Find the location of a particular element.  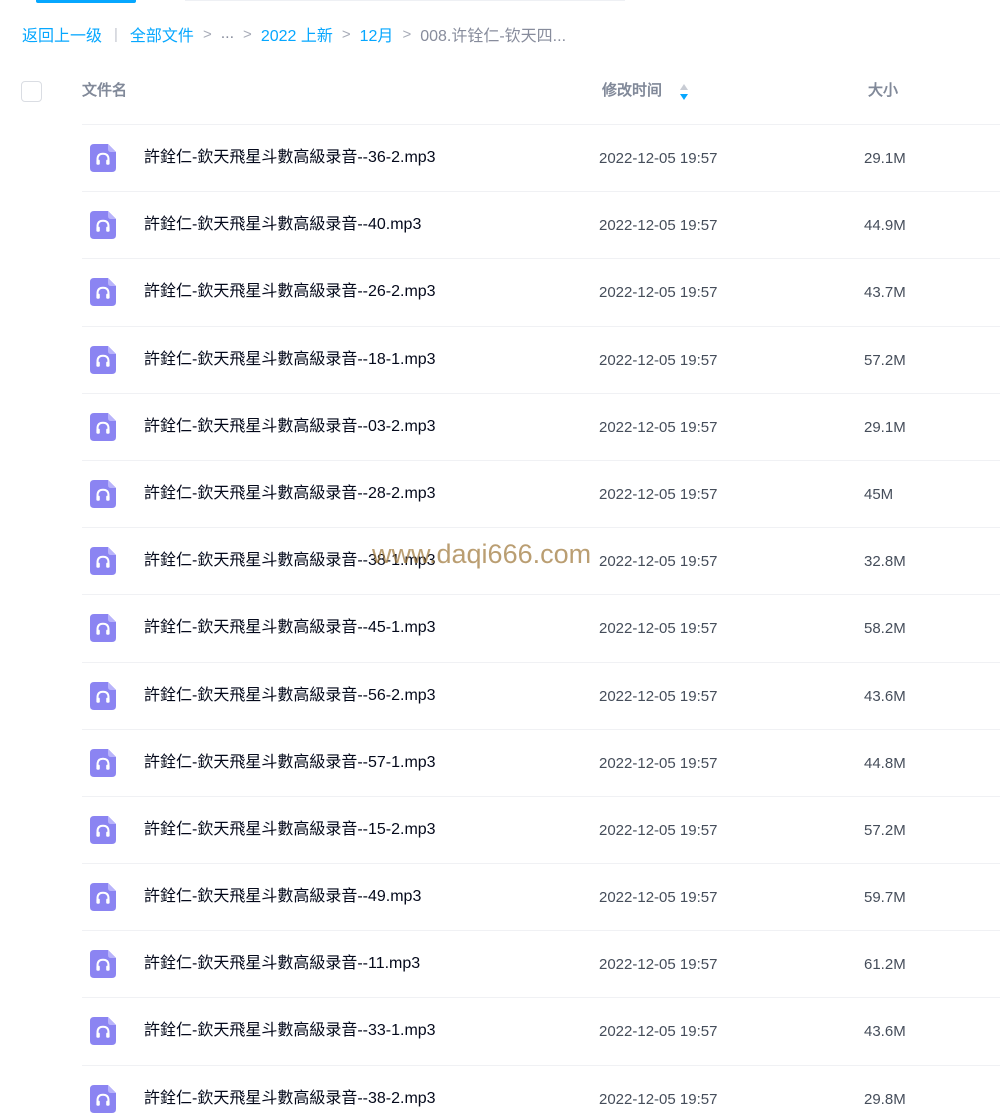

file-name: 許銓仁-欽天飛星斗數高級录音--11.mp3 is located at coordinates (282, 964).